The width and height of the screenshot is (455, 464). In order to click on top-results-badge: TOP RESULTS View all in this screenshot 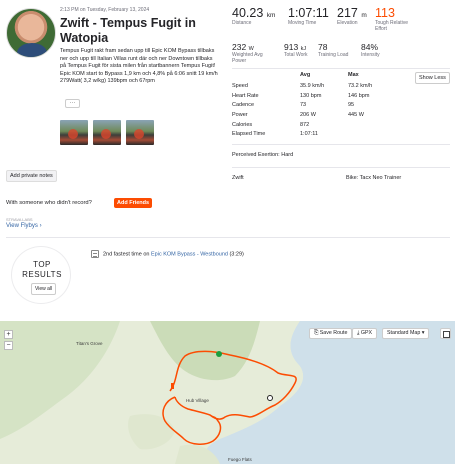, I will do `click(41, 275)`.